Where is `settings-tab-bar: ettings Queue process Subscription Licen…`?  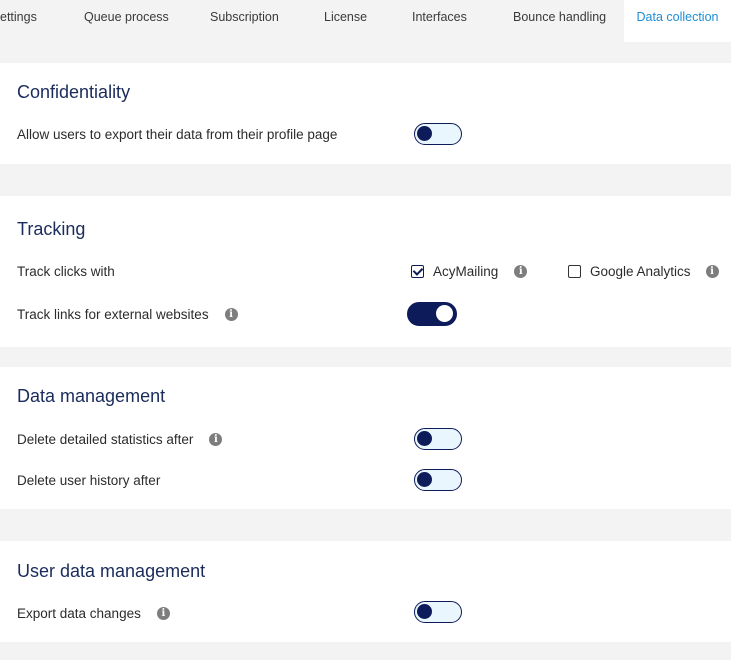
settings-tab-bar: ettings Queue process Subscription Licen… is located at coordinates (365, 21).